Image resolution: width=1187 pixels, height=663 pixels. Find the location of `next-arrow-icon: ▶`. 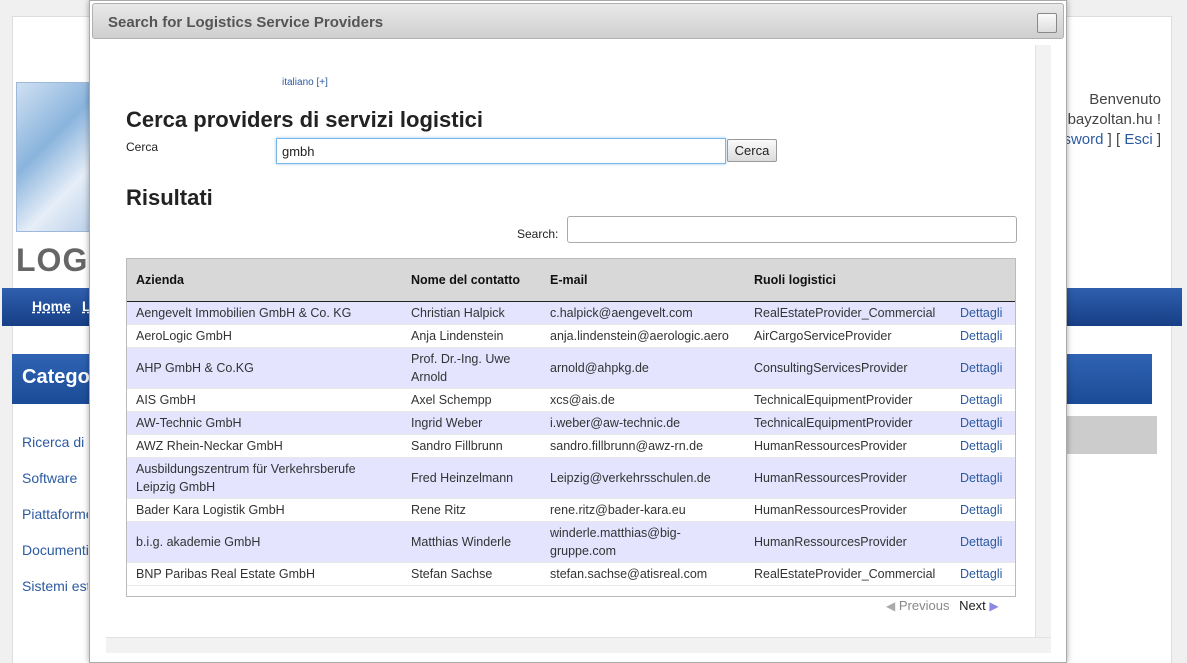

next-arrow-icon: ▶ is located at coordinates (993, 606).